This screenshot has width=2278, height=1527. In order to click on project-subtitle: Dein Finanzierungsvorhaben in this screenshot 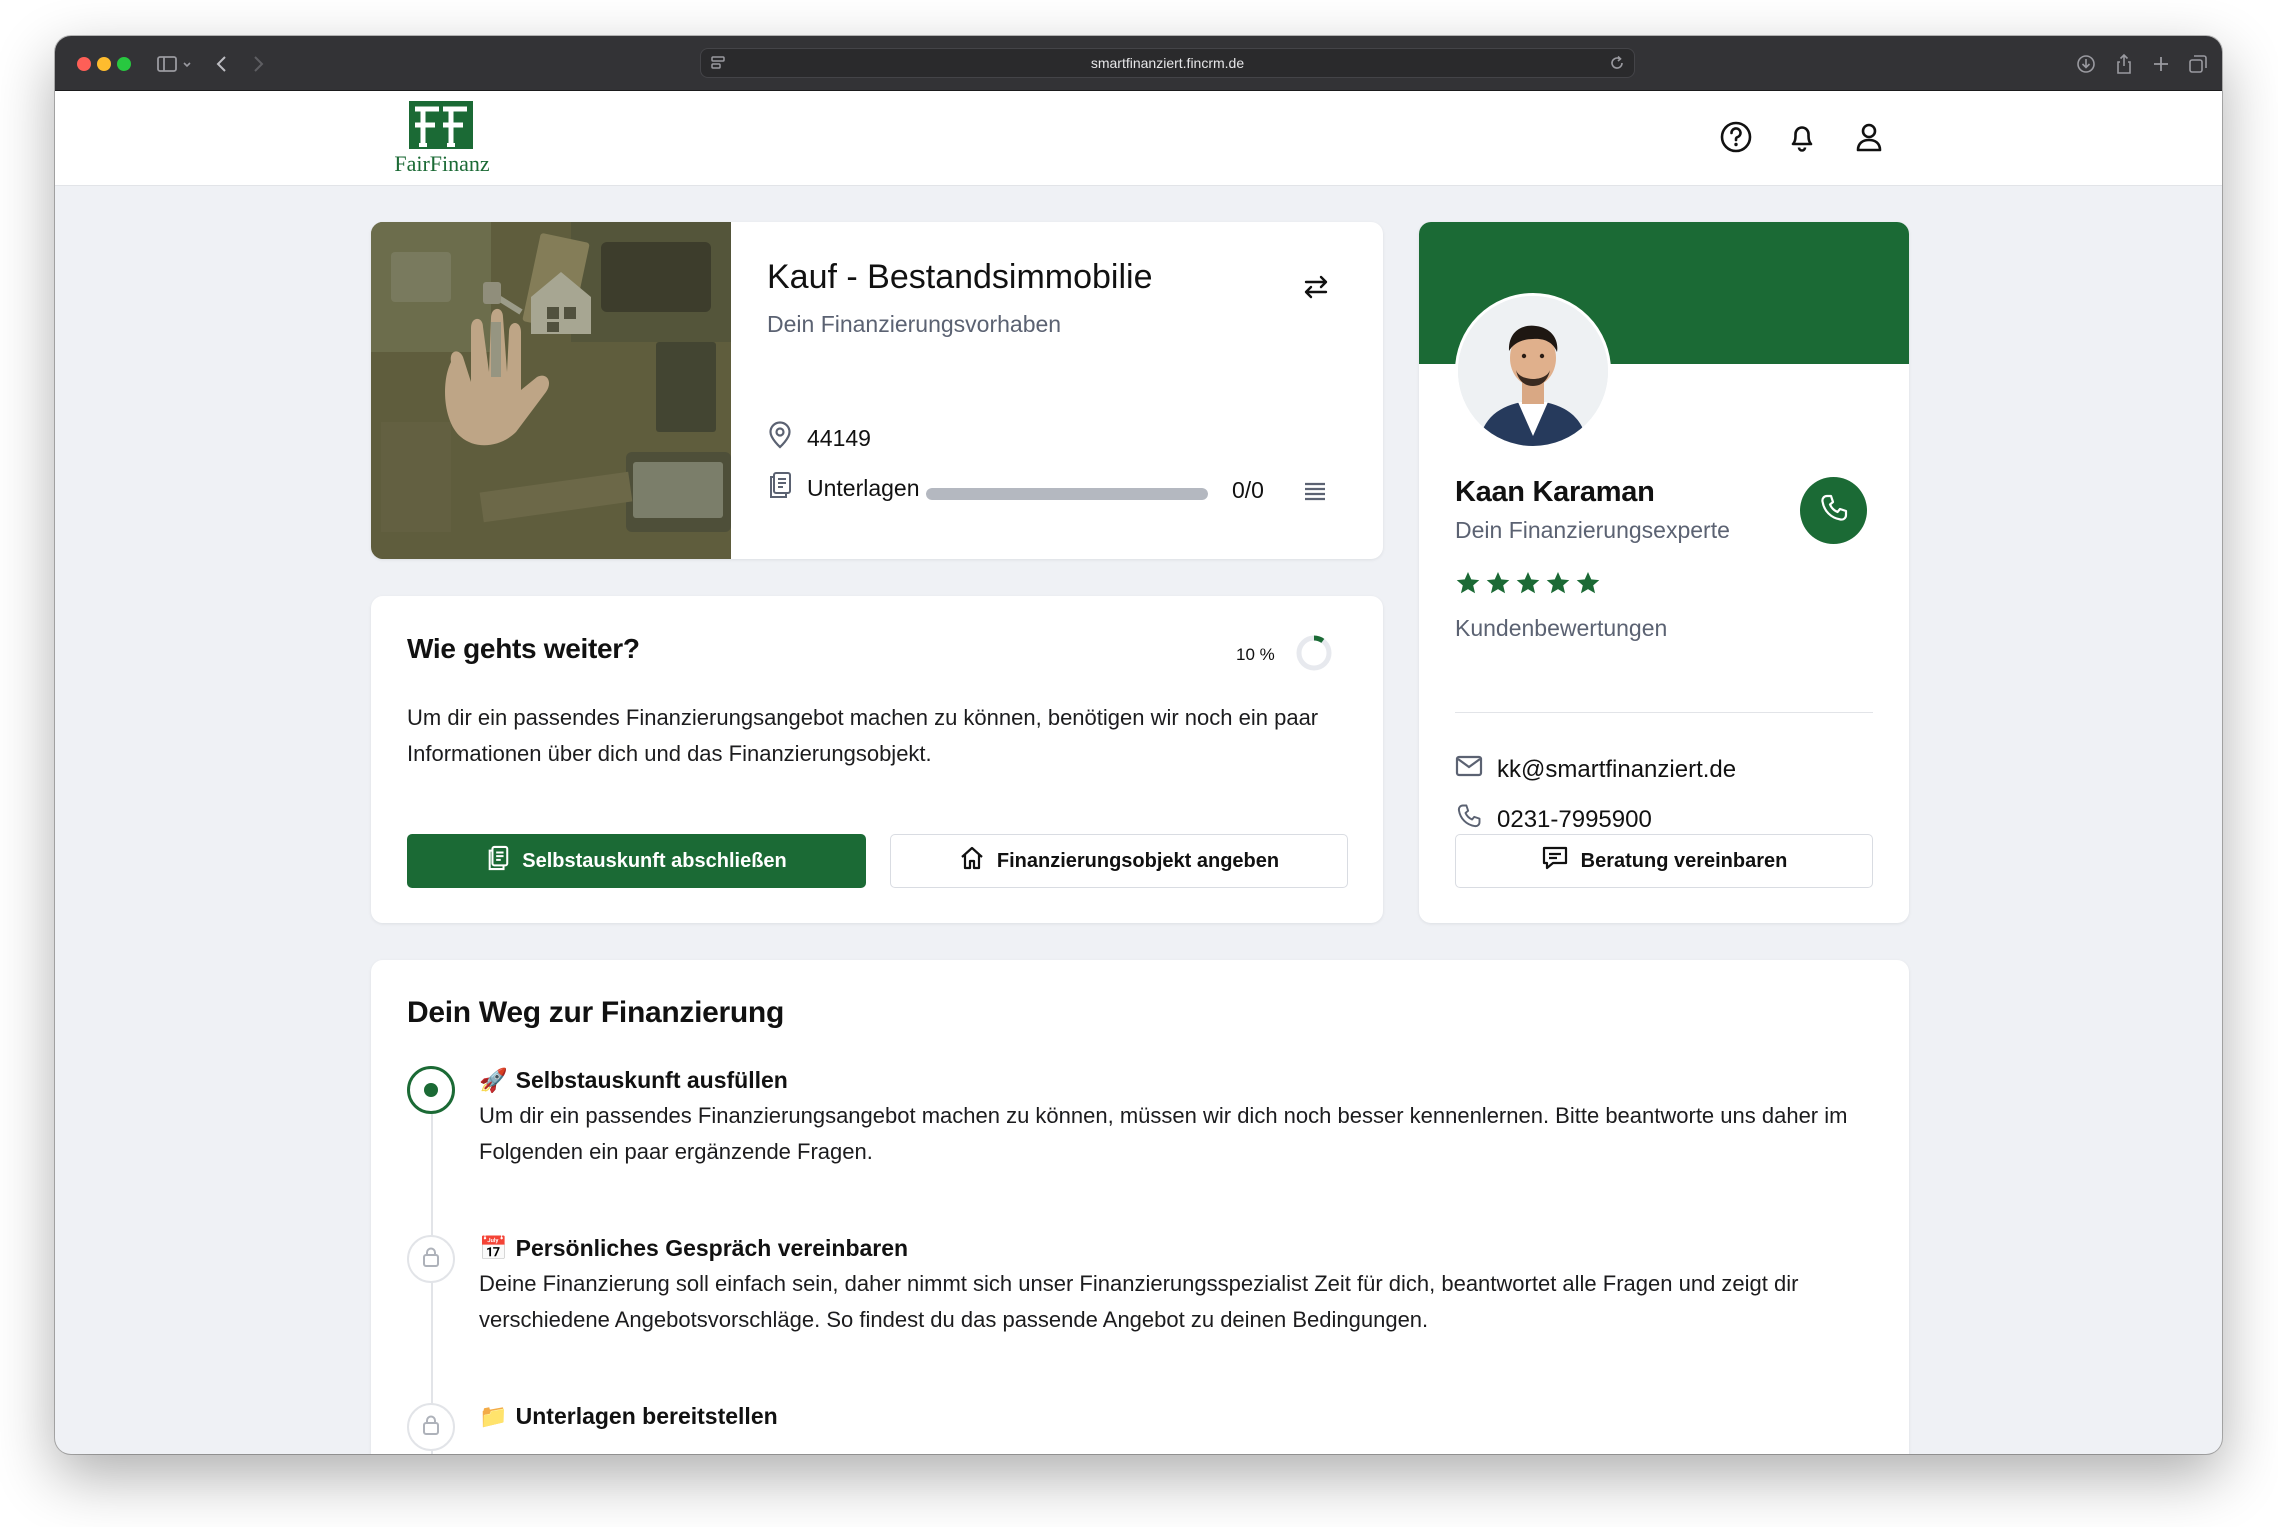, I will do `click(914, 324)`.